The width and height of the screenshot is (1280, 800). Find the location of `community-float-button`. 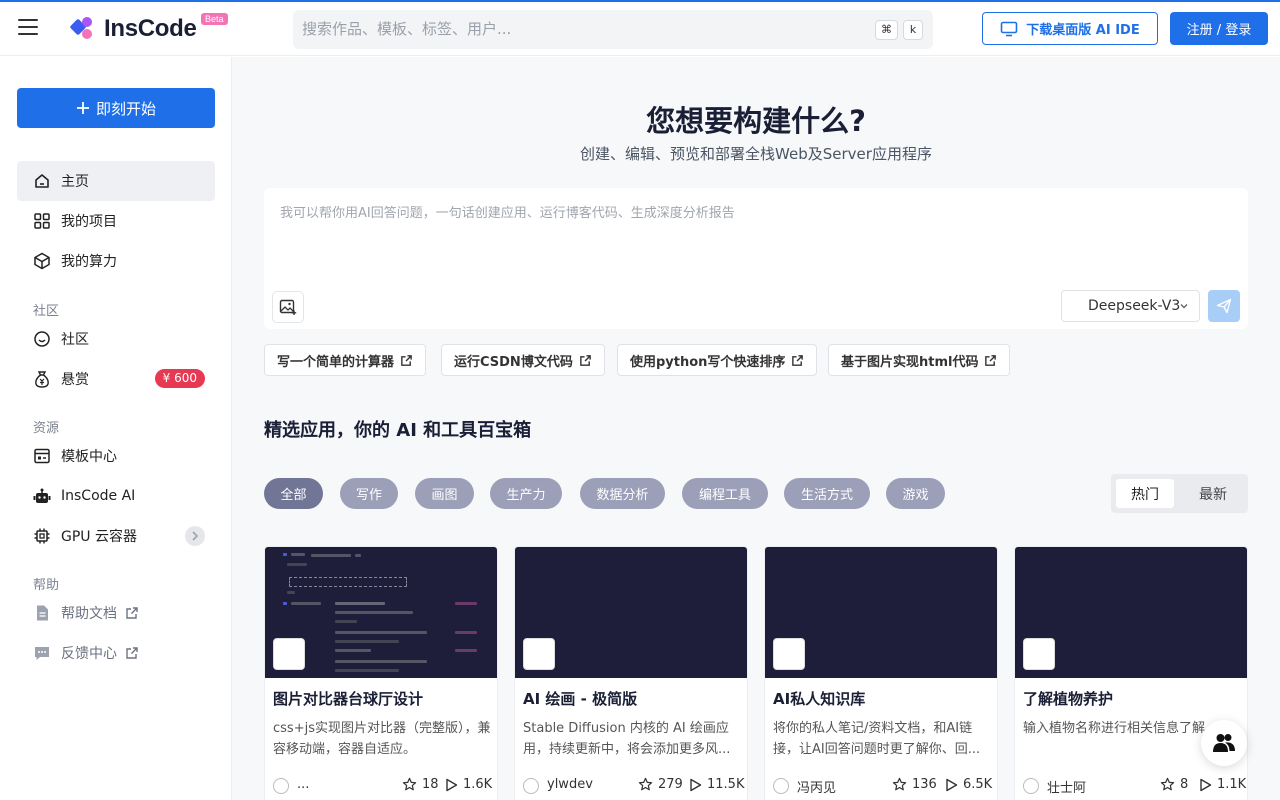

community-float-button is located at coordinates (1224, 743).